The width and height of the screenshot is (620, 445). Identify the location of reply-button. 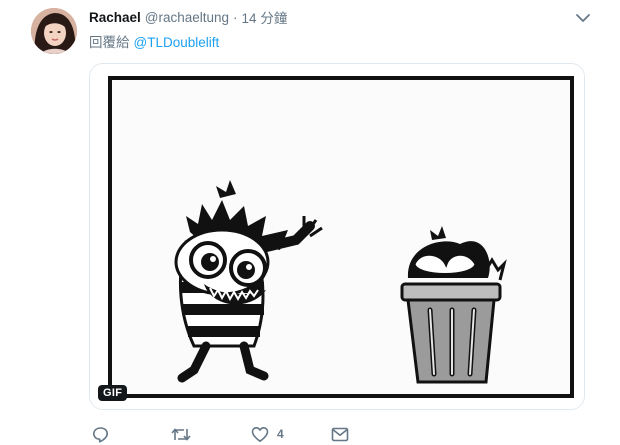
(104, 434).